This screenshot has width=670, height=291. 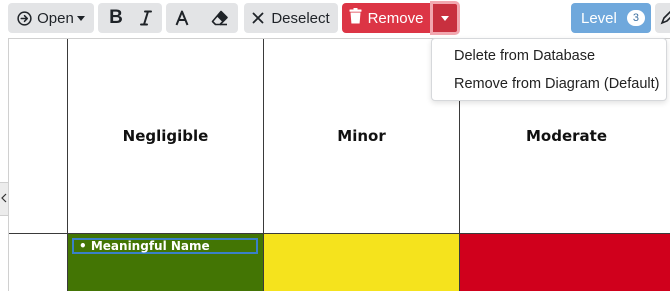 I want to click on column-header-label: Moderate, so click(x=566, y=136).